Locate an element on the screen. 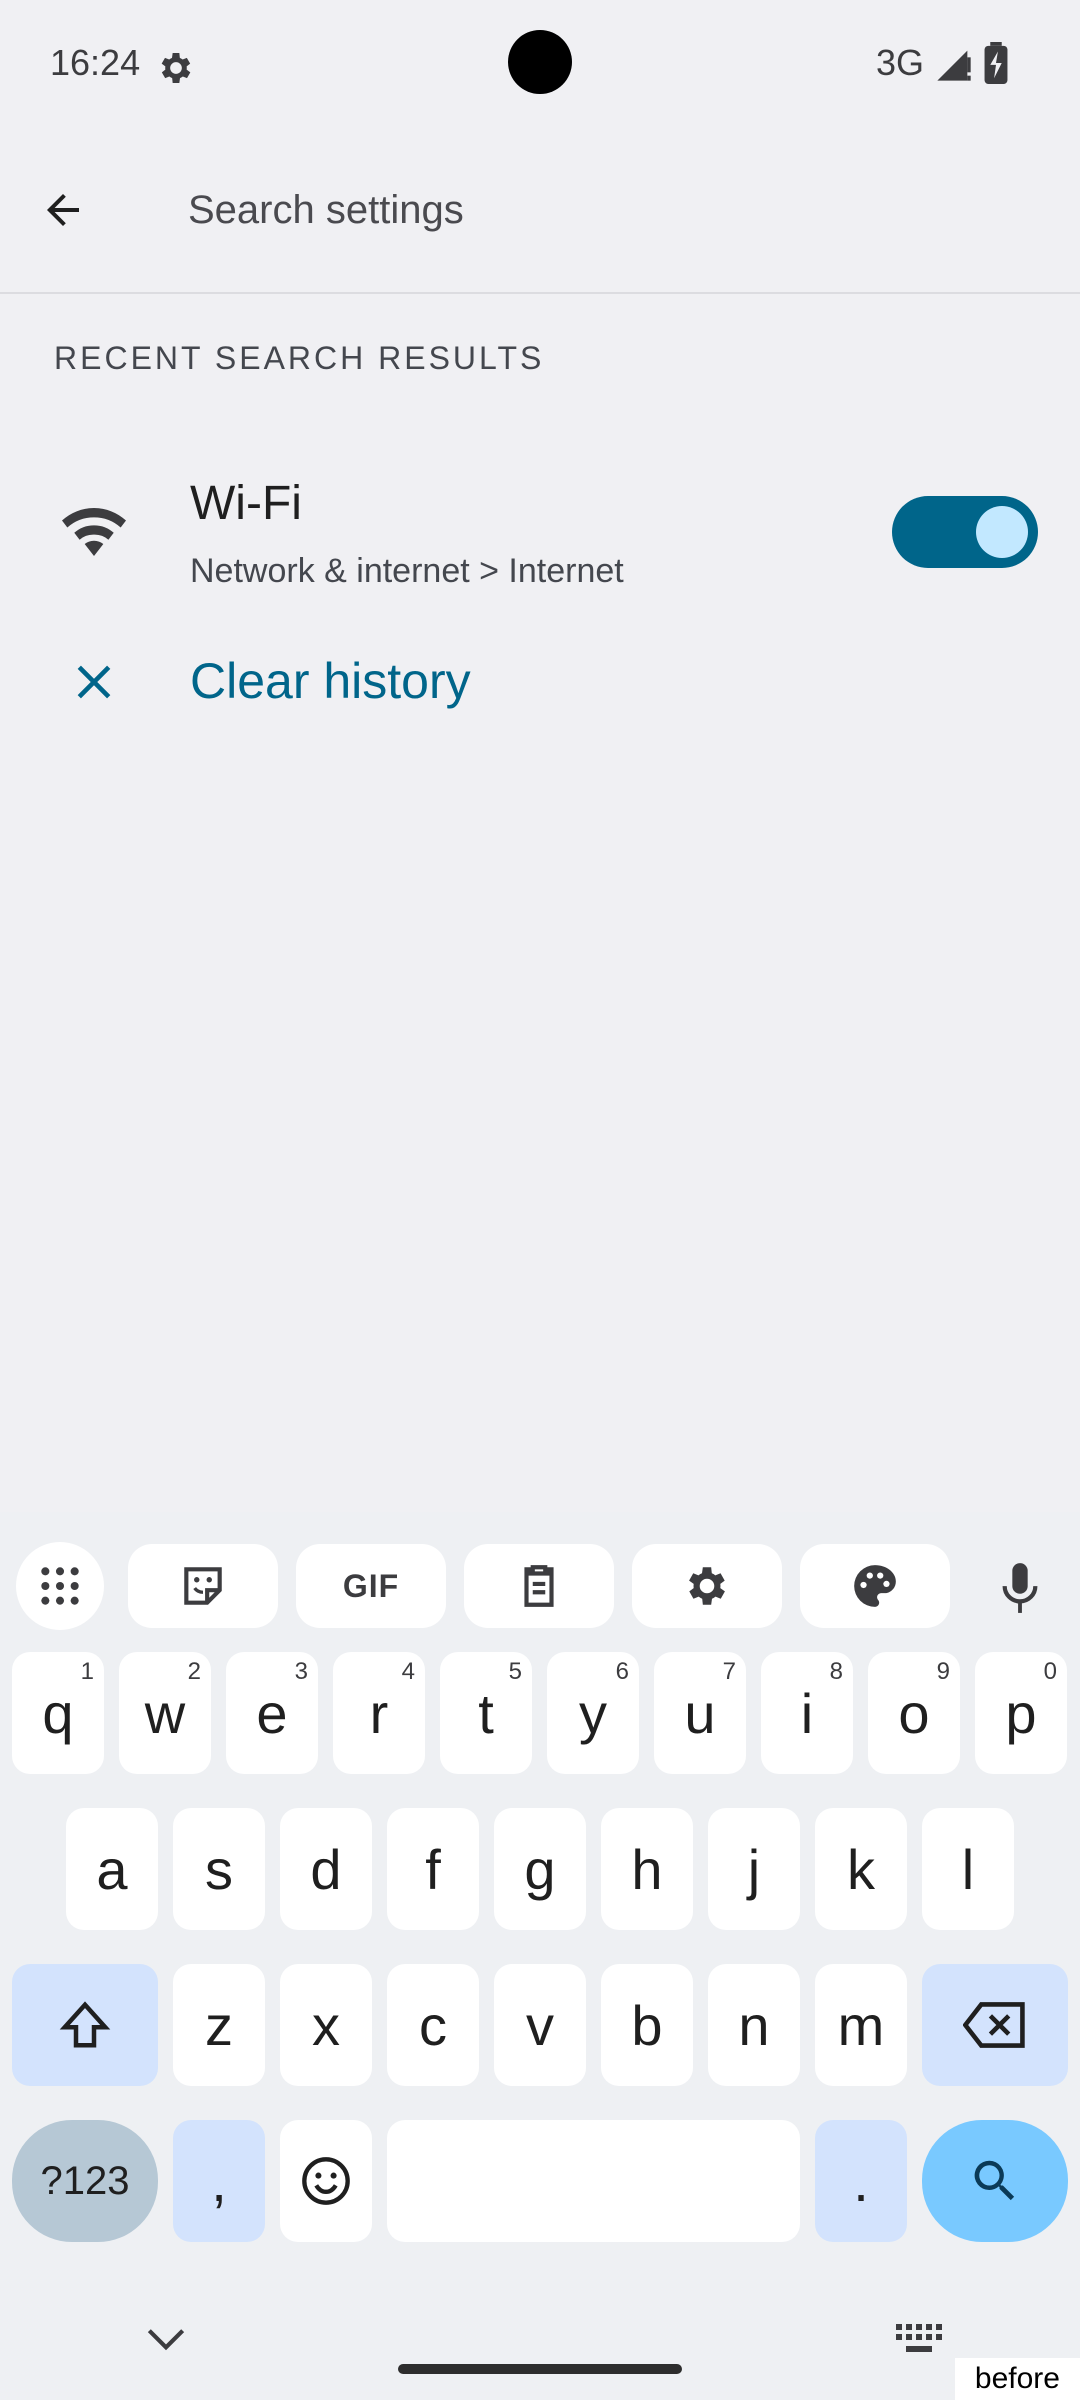 This screenshot has width=1080, height=2400. mic-icon is located at coordinates (1020, 1588).